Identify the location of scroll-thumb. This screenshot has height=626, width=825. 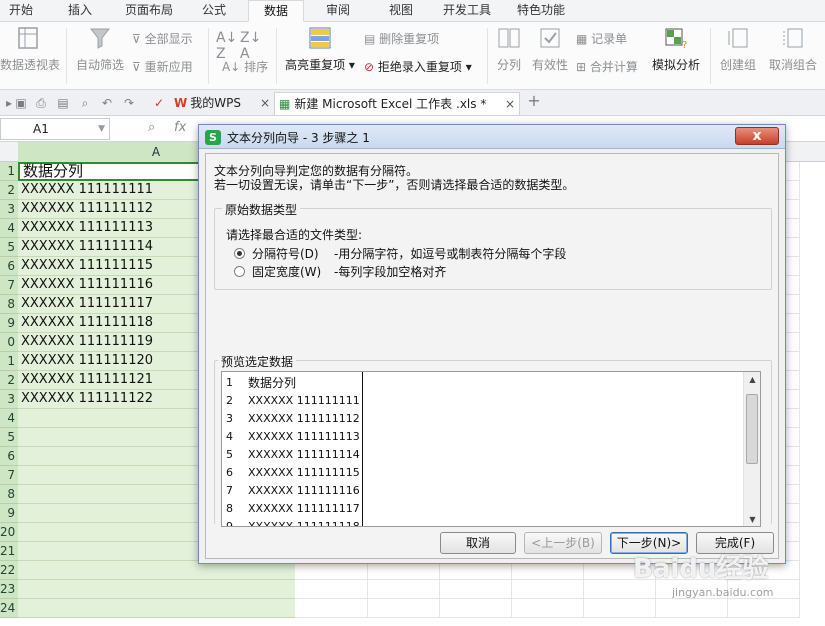
(752, 429).